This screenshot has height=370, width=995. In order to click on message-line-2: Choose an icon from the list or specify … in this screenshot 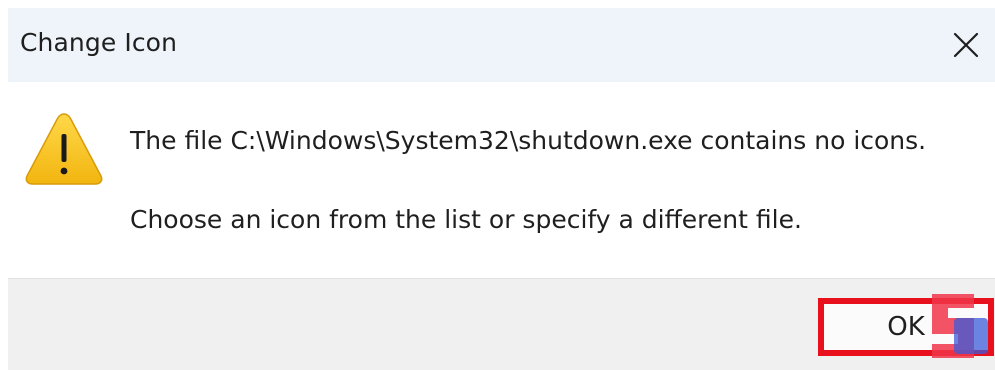, I will do `click(466, 219)`.